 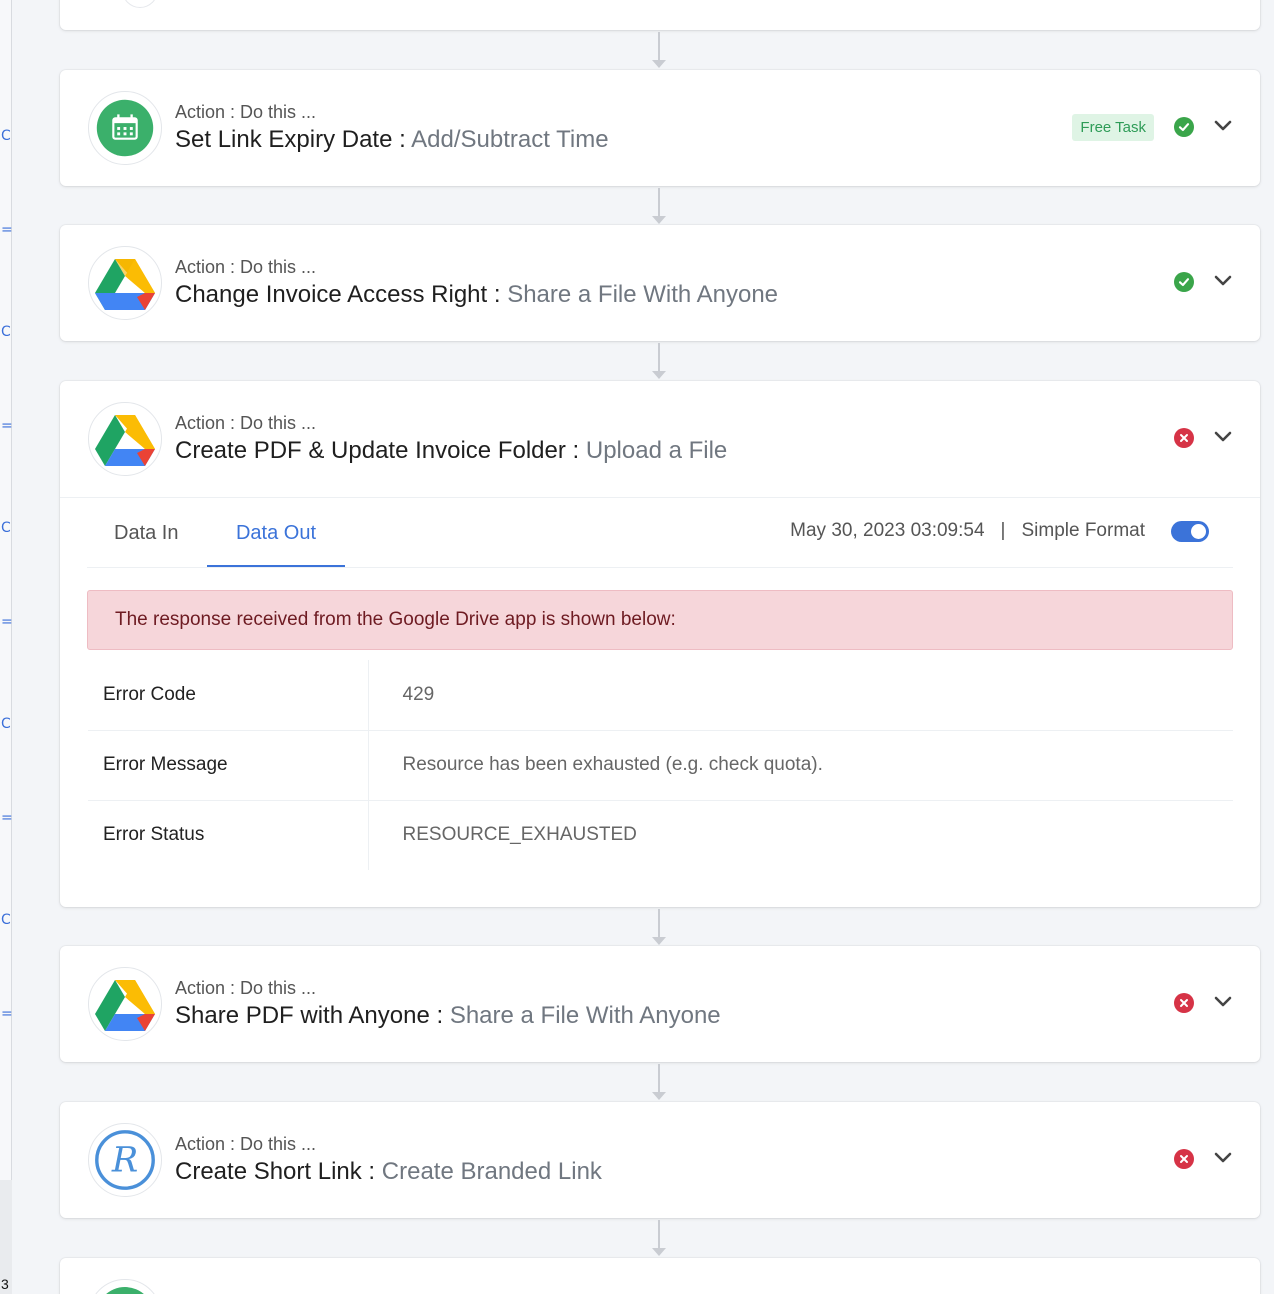 What do you see at coordinates (228, 834) in the screenshot?
I see `row-key: Error Status` at bounding box center [228, 834].